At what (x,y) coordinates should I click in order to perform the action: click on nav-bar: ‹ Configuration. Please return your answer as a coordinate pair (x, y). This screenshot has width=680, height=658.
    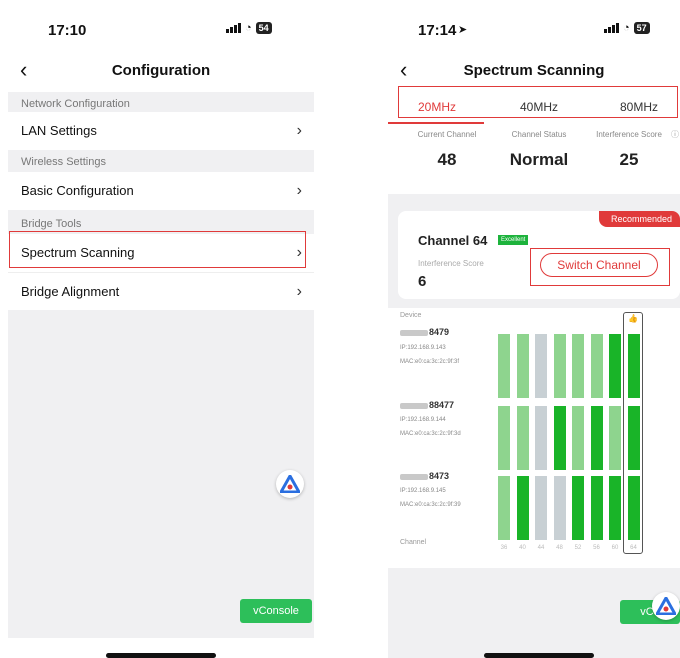
    Looking at the image, I should click on (161, 72).